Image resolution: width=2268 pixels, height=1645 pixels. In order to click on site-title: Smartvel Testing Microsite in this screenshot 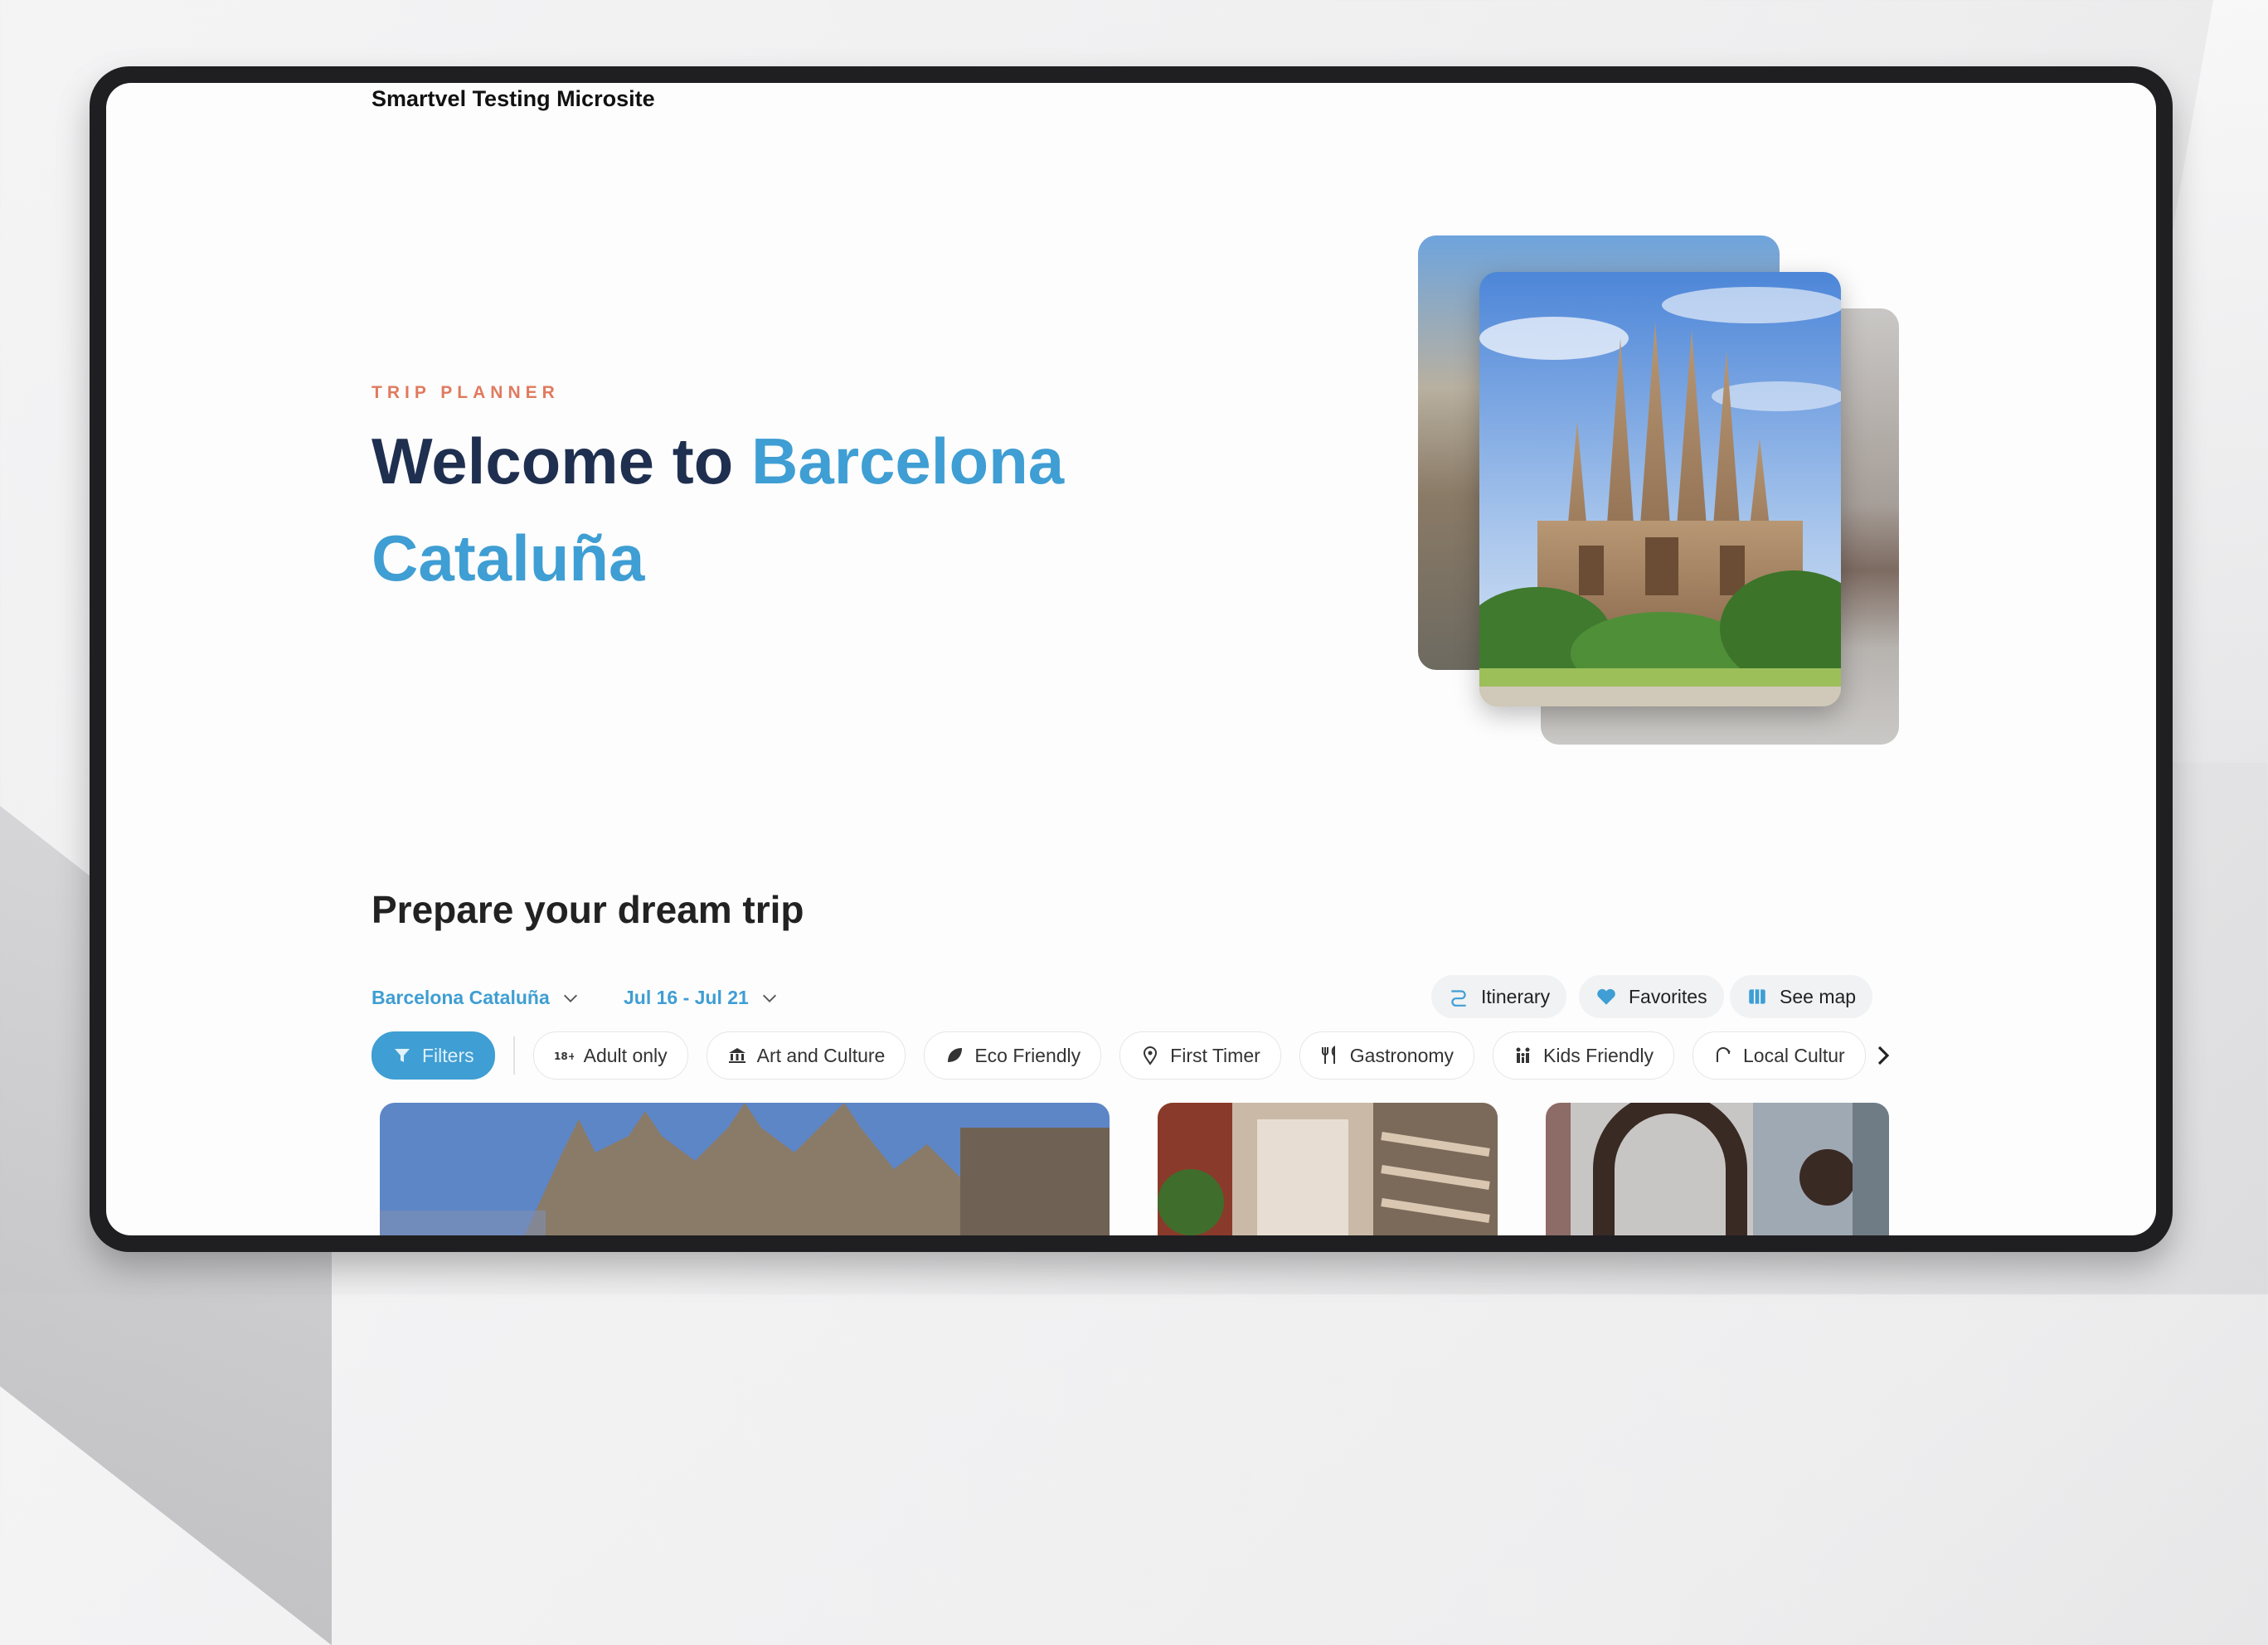, I will do `click(513, 98)`.